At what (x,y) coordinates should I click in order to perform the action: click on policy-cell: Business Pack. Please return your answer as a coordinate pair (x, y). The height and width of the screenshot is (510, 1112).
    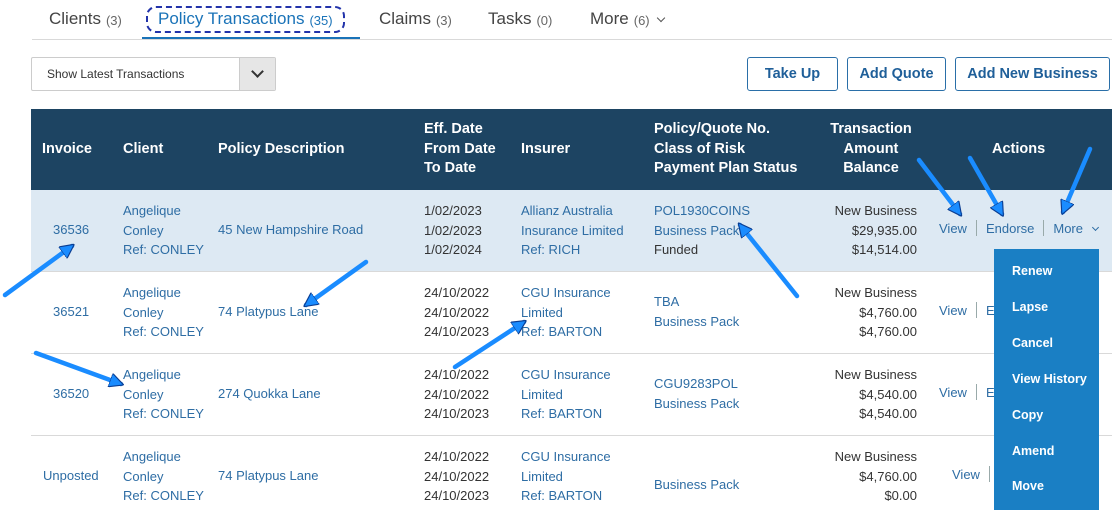
    Looking at the image, I should click on (696, 485).